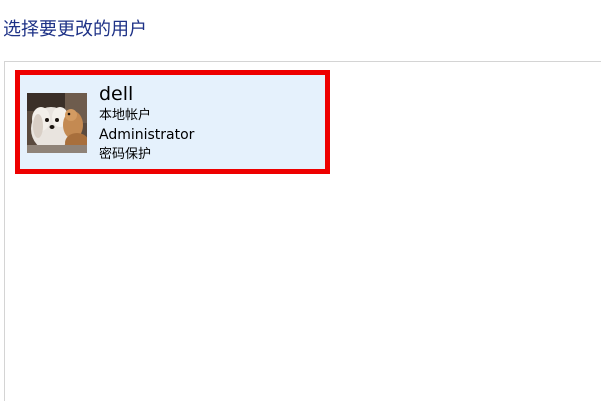 This screenshot has height=401, width=601. Describe the element at coordinates (75, 29) in the screenshot. I see `page-title: 选择要更改的用户` at that location.